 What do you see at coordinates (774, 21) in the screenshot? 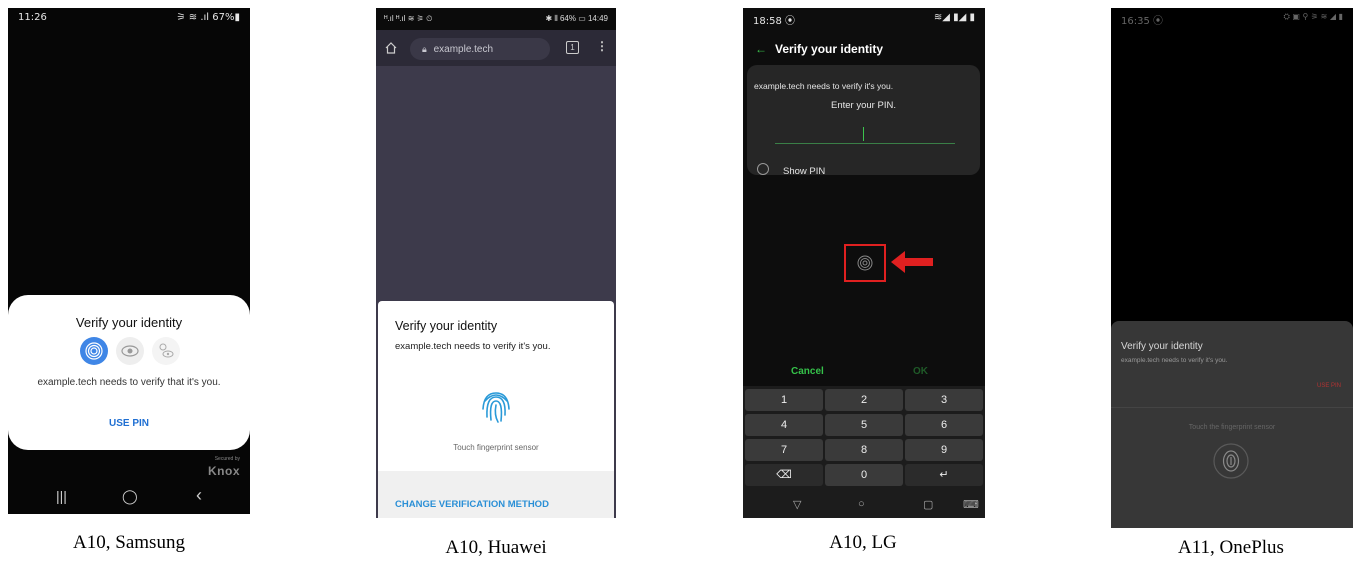
I see `status-time: 18:58 ⦿` at bounding box center [774, 21].